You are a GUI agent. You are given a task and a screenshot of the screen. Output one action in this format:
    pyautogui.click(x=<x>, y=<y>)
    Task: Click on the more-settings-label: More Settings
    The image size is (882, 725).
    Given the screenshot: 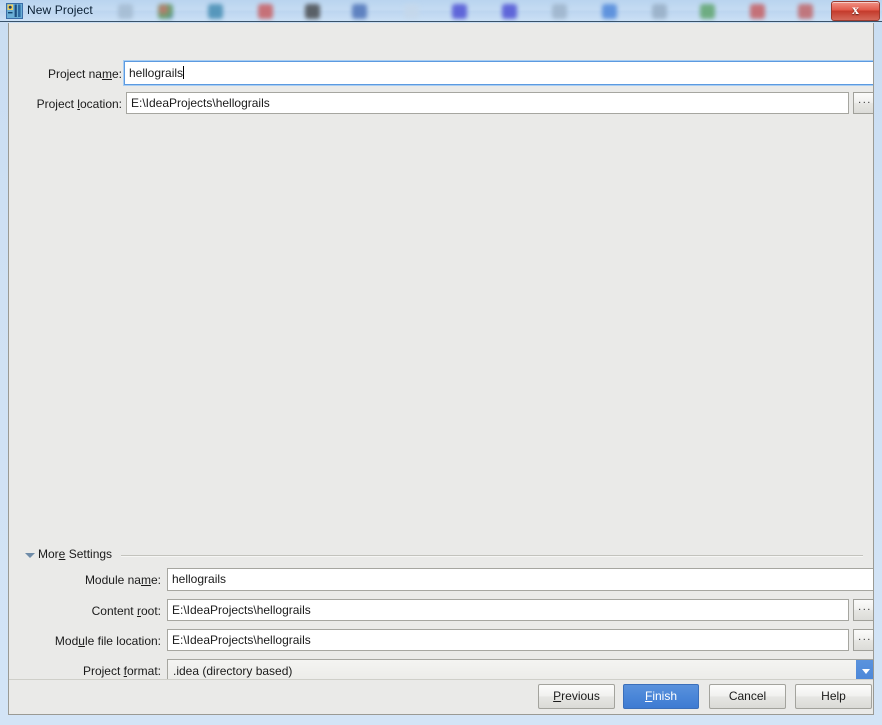 What is the action you would take?
    pyautogui.click(x=75, y=554)
    